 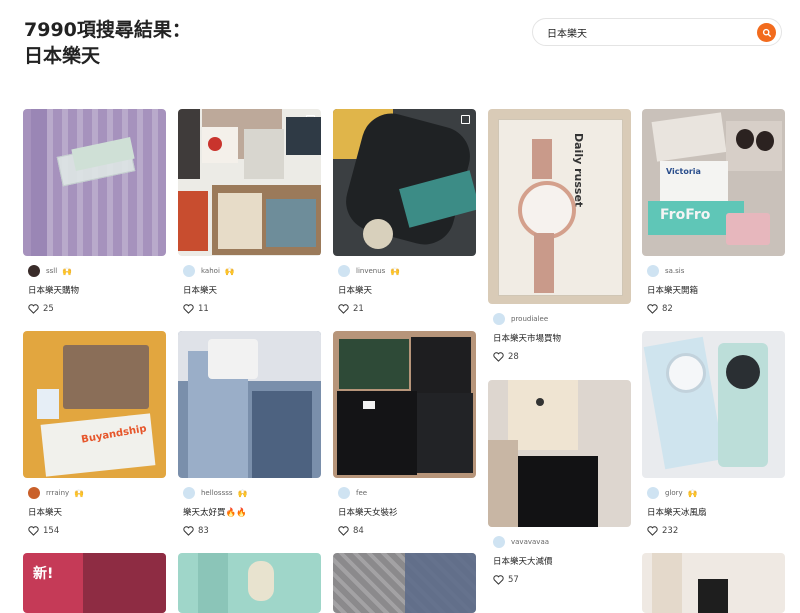 What do you see at coordinates (249, 531) in the screenshot?
I see `like-count: 83` at bounding box center [249, 531].